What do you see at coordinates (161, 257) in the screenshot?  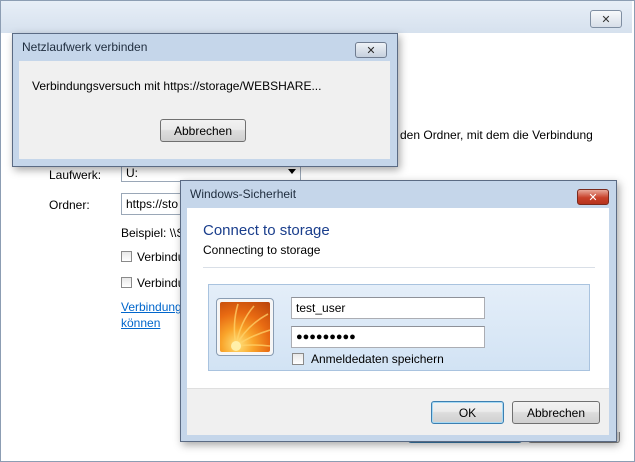 I see `reconnect-checkbox-label: Verbindu` at bounding box center [161, 257].